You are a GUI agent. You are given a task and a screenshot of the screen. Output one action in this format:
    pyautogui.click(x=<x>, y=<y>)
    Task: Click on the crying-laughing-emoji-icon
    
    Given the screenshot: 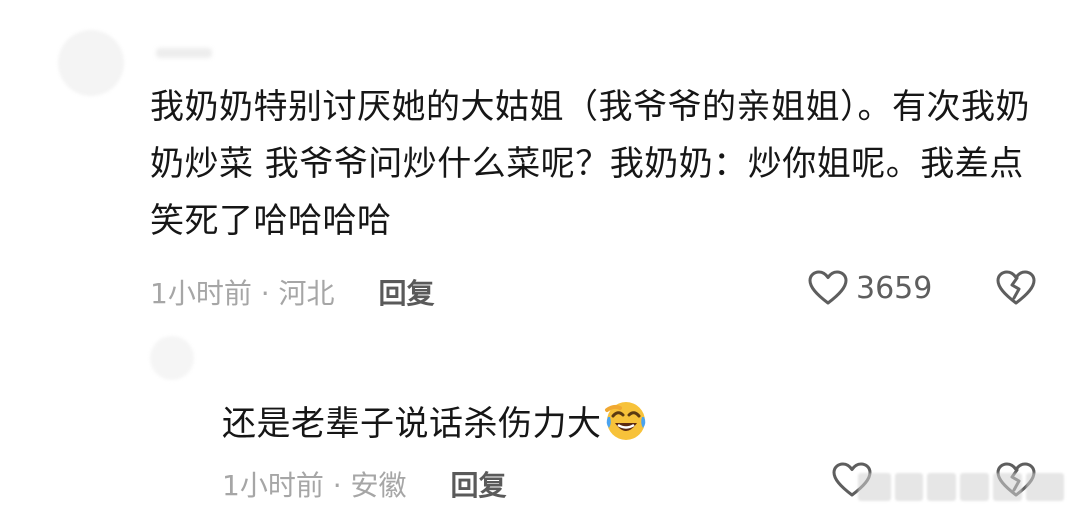 What is the action you would take?
    pyautogui.click(x=624, y=421)
    